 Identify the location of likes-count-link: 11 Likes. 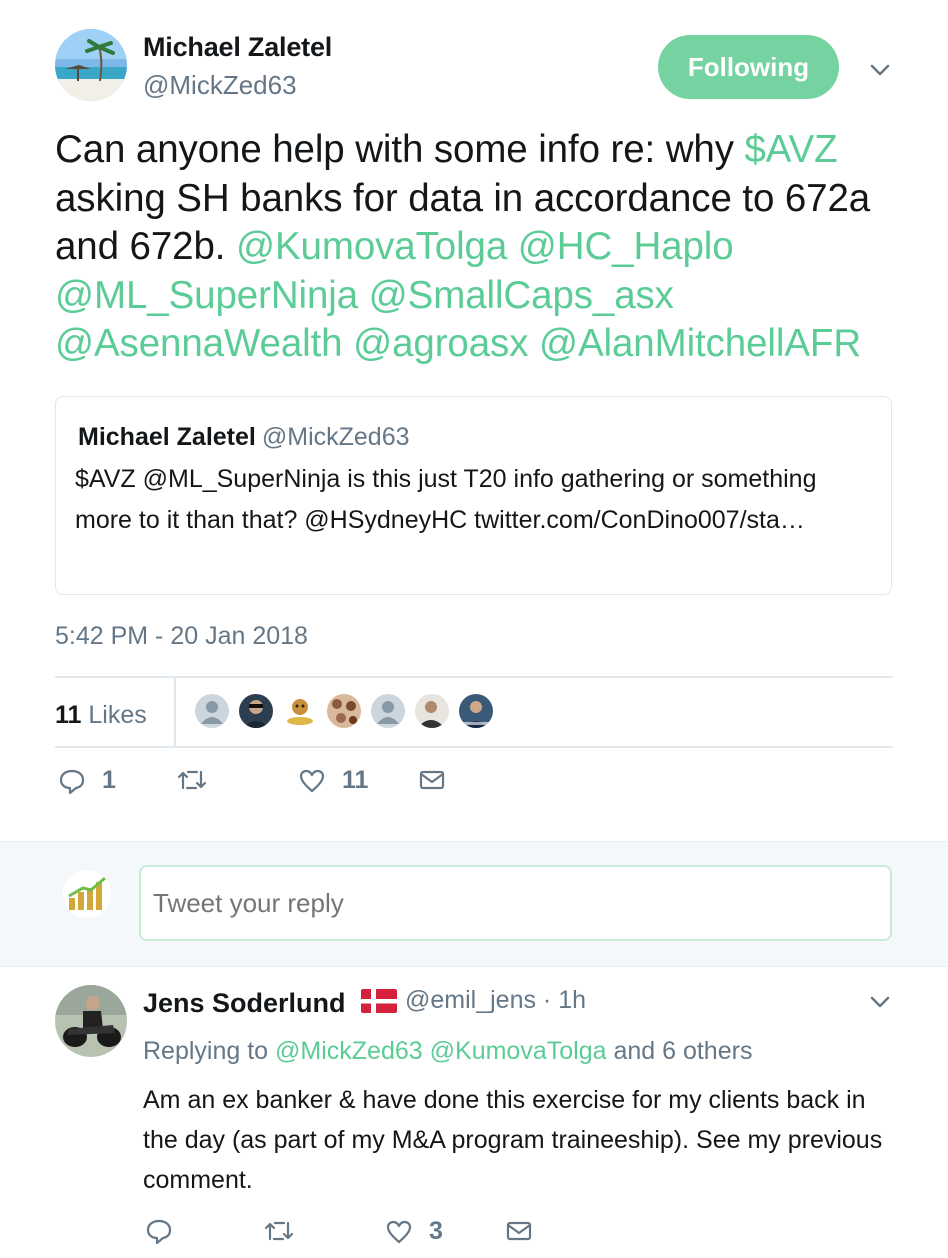
(101, 715).